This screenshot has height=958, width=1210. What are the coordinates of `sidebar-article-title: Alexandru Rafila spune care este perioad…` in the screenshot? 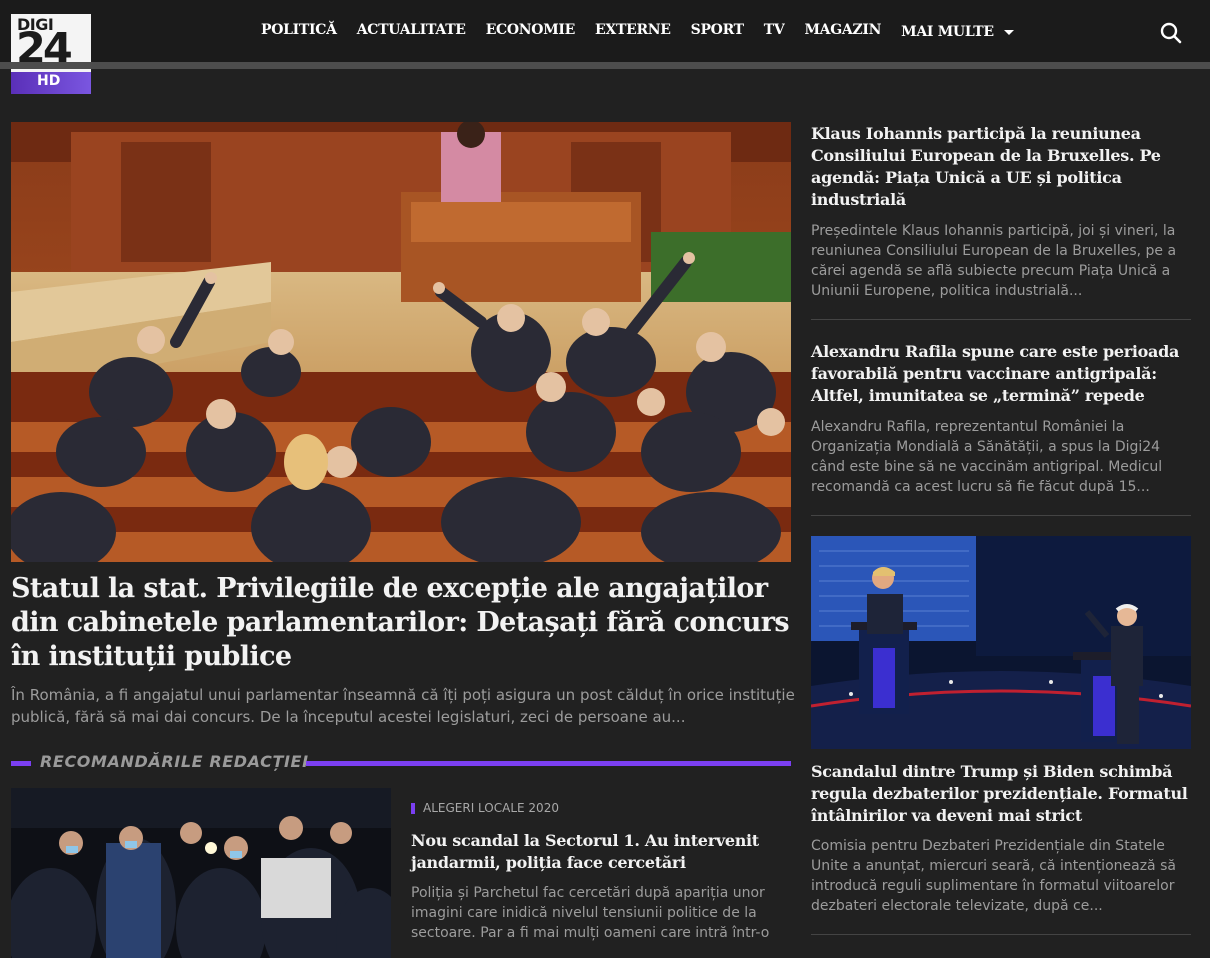 It's located at (1001, 374).